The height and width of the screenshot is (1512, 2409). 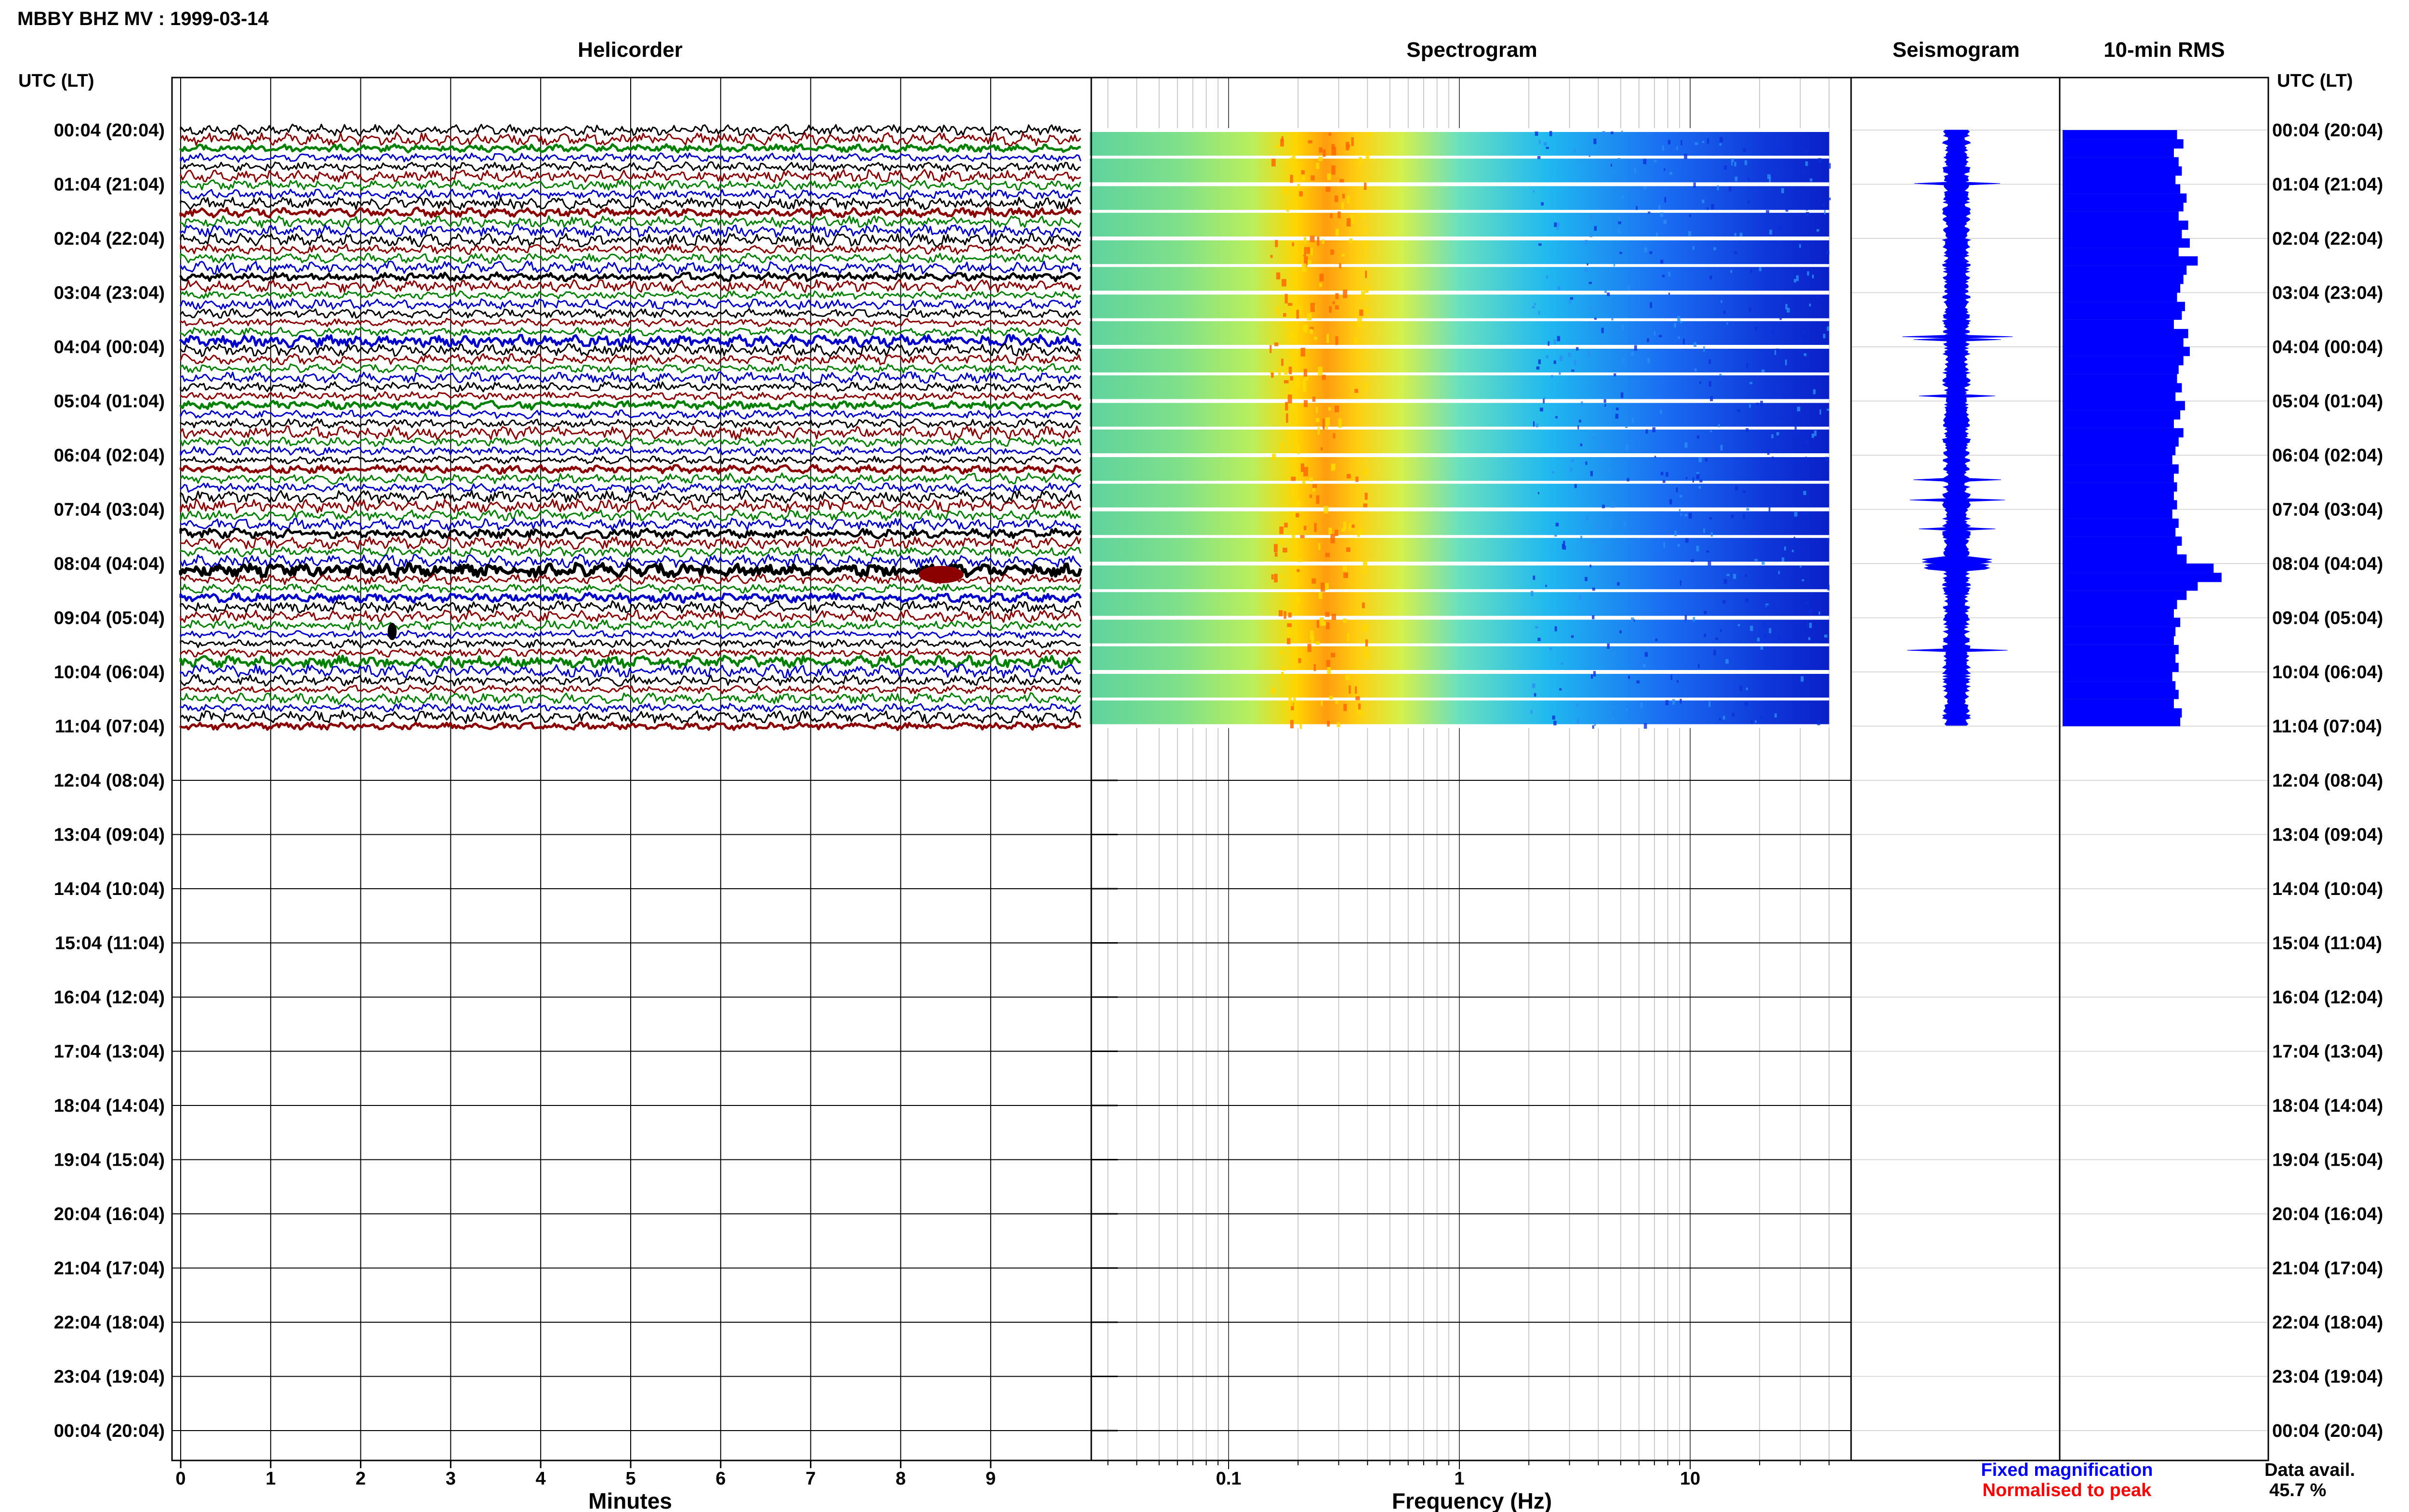 What do you see at coordinates (109, 1160) in the screenshot?
I see `time-label-left: 19:04 (15:04)` at bounding box center [109, 1160].